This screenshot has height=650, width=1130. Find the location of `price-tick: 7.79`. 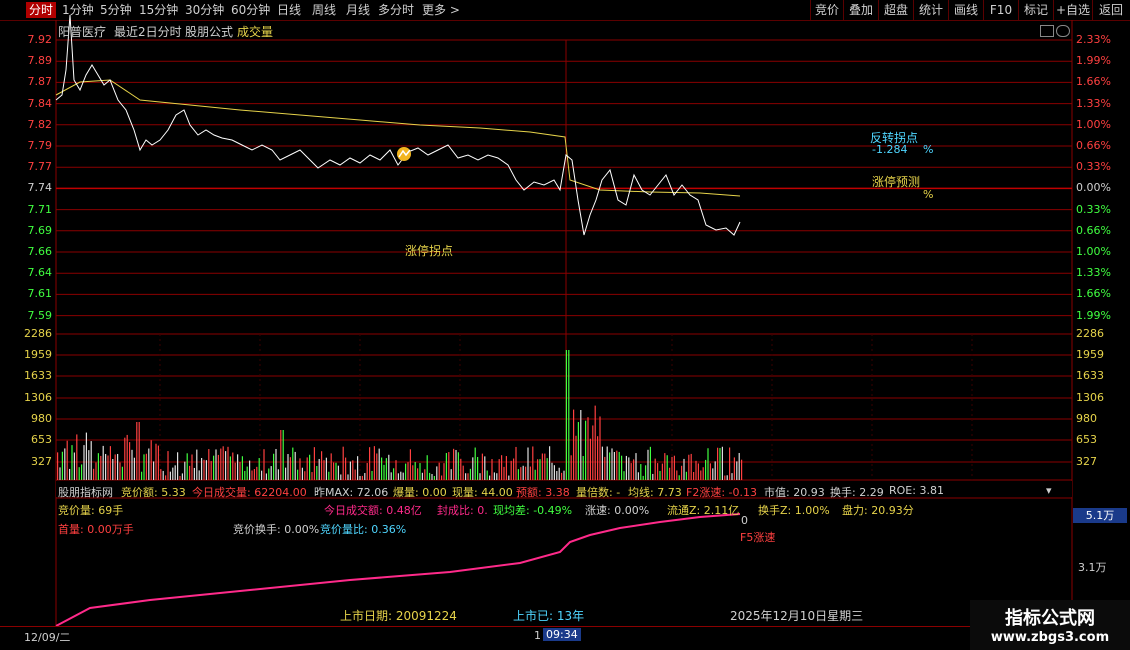

price-tick: 7.79 is located at coordinates (40, 145).